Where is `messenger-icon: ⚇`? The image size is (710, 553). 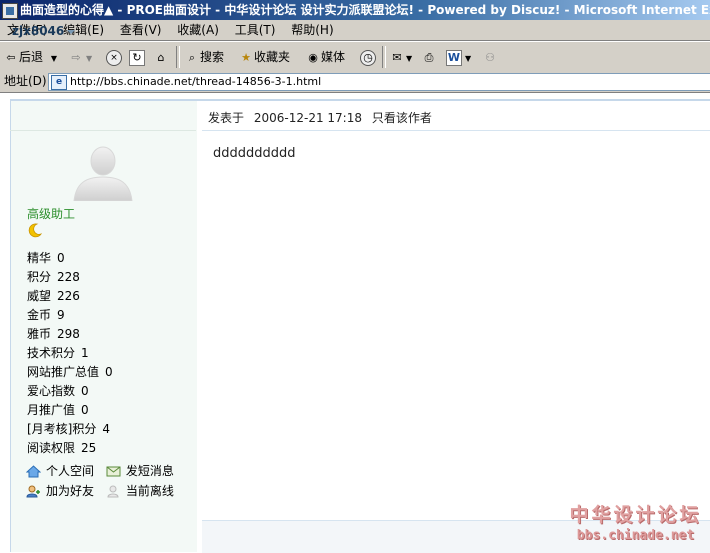 messenger-icon: ⚇ is located at coordinates (490, 57).